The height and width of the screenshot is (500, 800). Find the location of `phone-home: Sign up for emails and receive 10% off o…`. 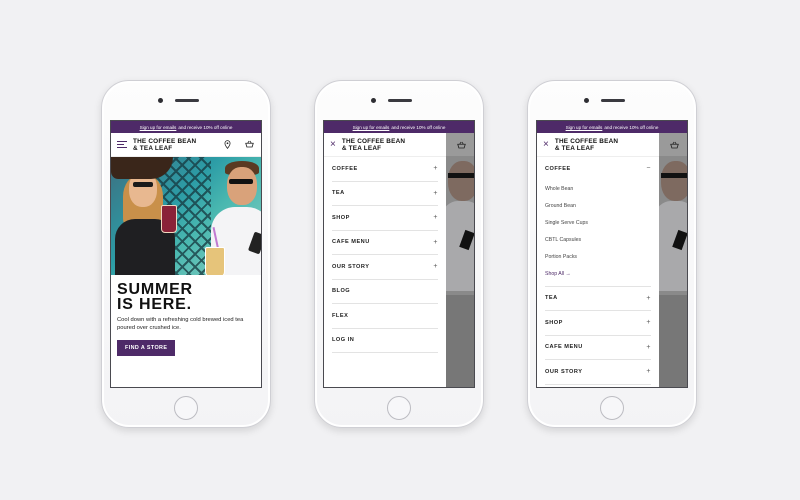

phone-home: Sign up for emails and receive 10% off o… is located at coordinates (186, 254).